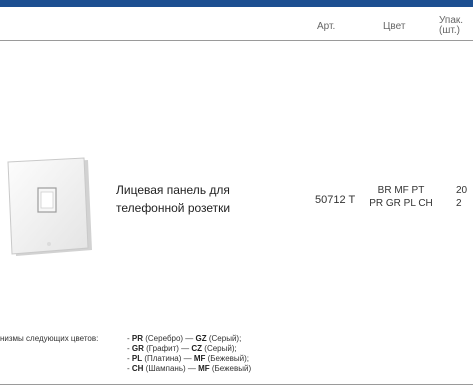 This screenshot has width=473, height=390. What do you see at coordinates (188, 358) in the screenshot?
I see `legend-line: - PL (Платина) — MF (Бежевый);` at bounding box center [188, 358].